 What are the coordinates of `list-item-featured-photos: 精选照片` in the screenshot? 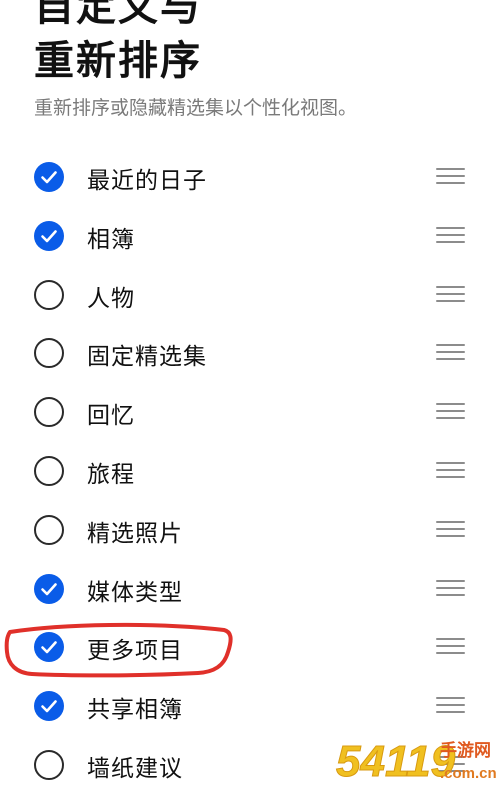 It's located at (250, 530).